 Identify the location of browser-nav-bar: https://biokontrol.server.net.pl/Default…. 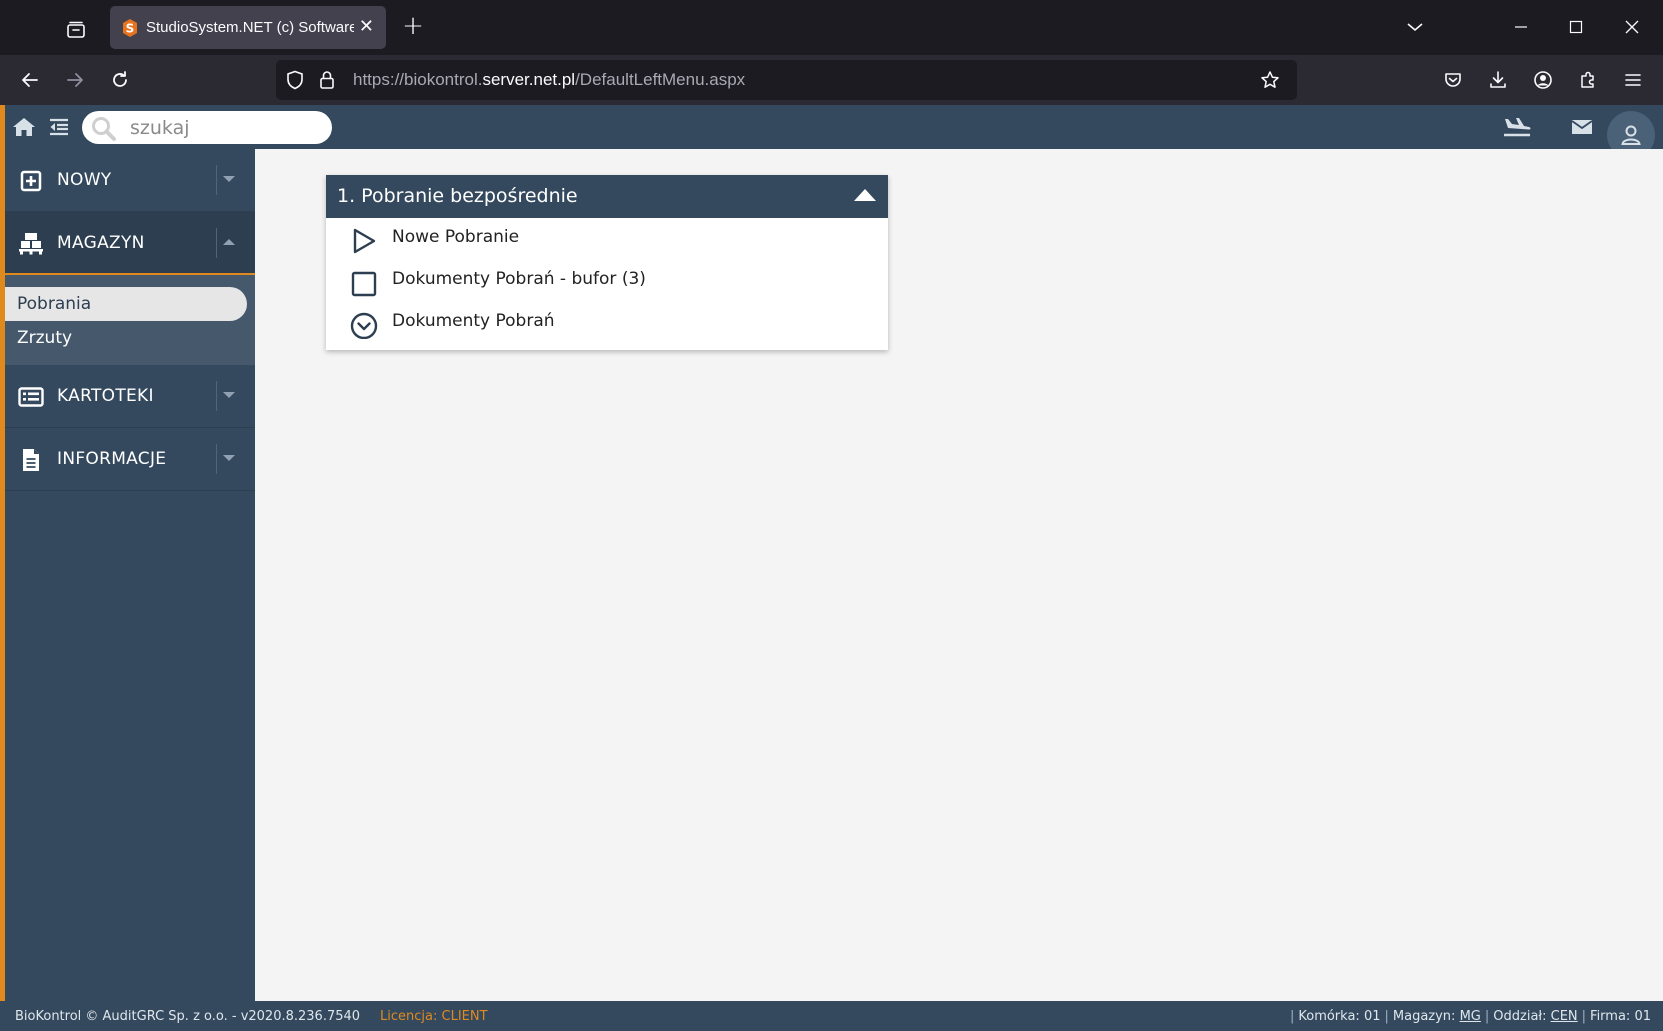
(831, 80).